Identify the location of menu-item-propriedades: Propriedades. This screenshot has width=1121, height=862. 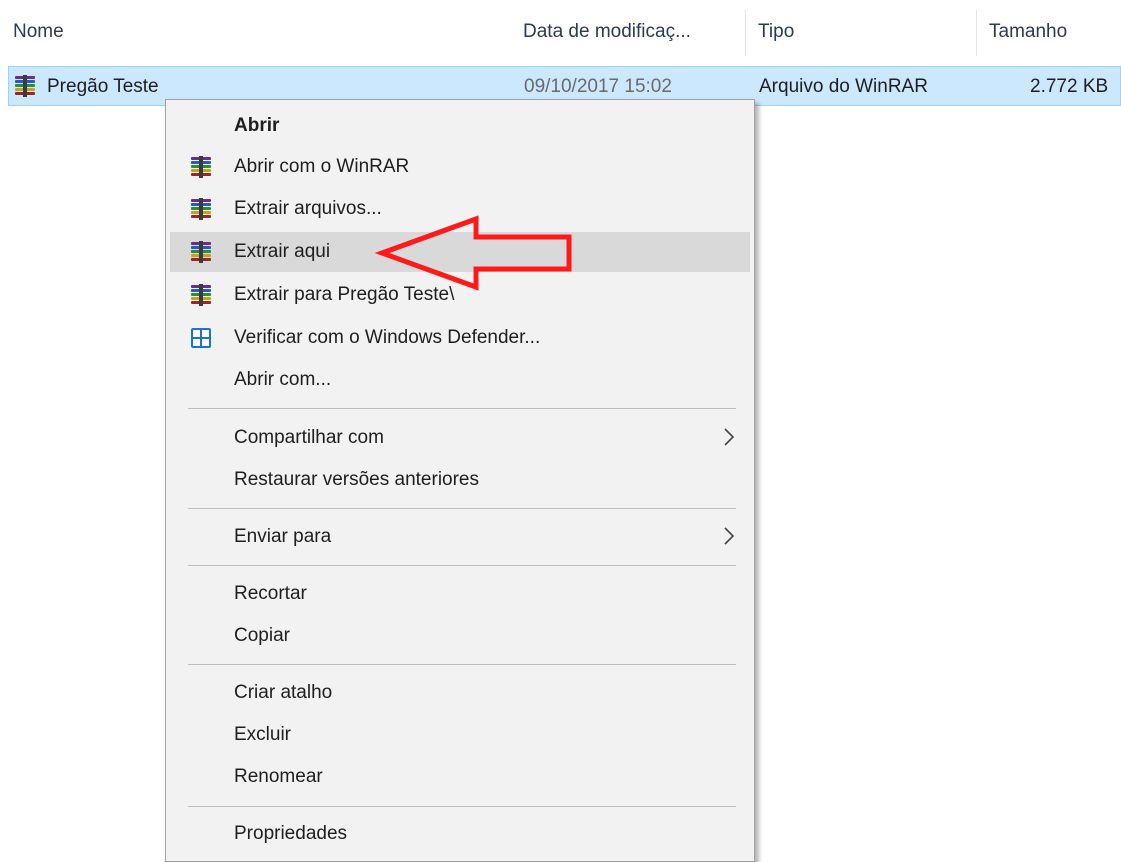
(460, 834).